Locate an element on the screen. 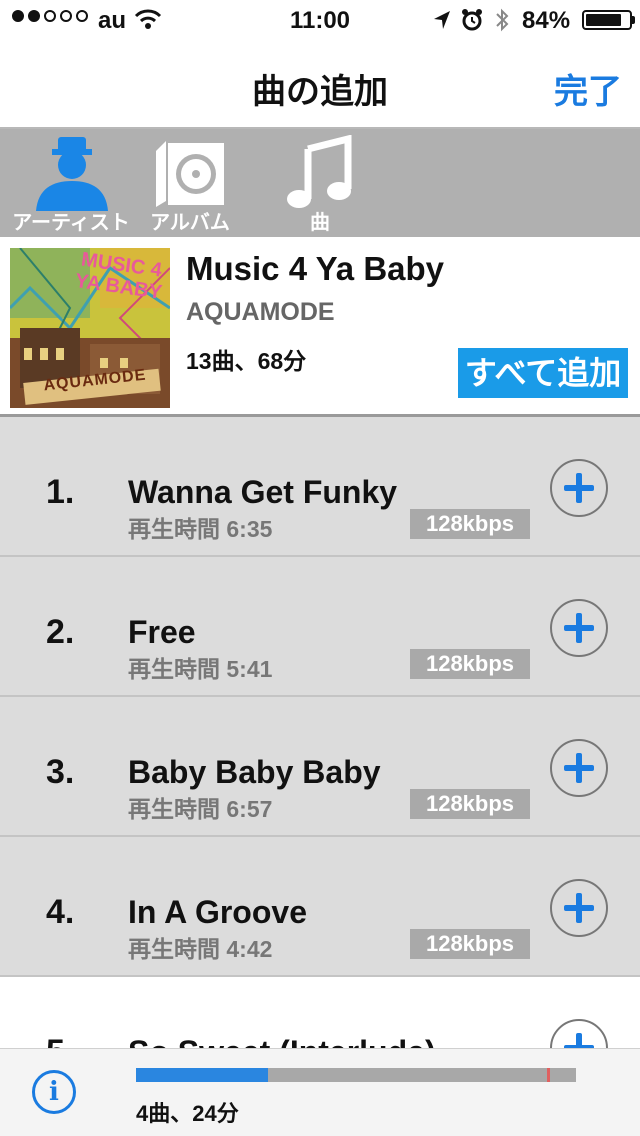  album-icon is located at coordinates (190, 174).